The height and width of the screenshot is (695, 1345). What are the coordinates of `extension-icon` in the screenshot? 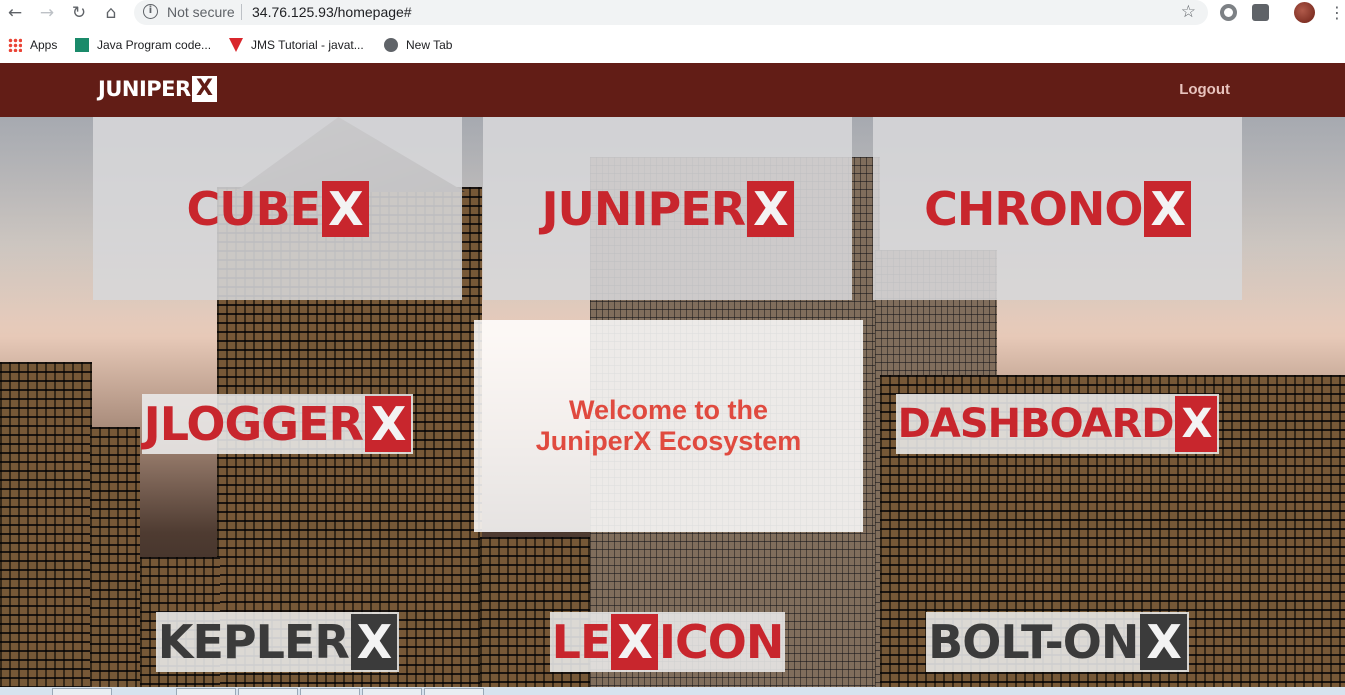 It's located at (1228, 12).